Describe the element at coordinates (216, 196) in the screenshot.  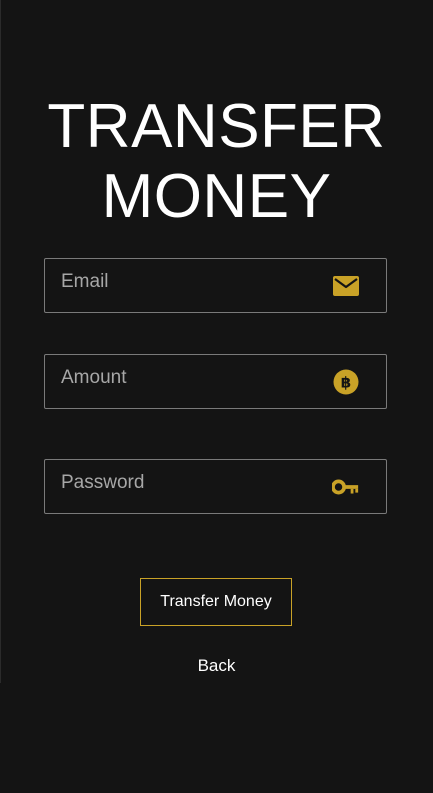
I see `page-title-line-2: MONEY` at that location.